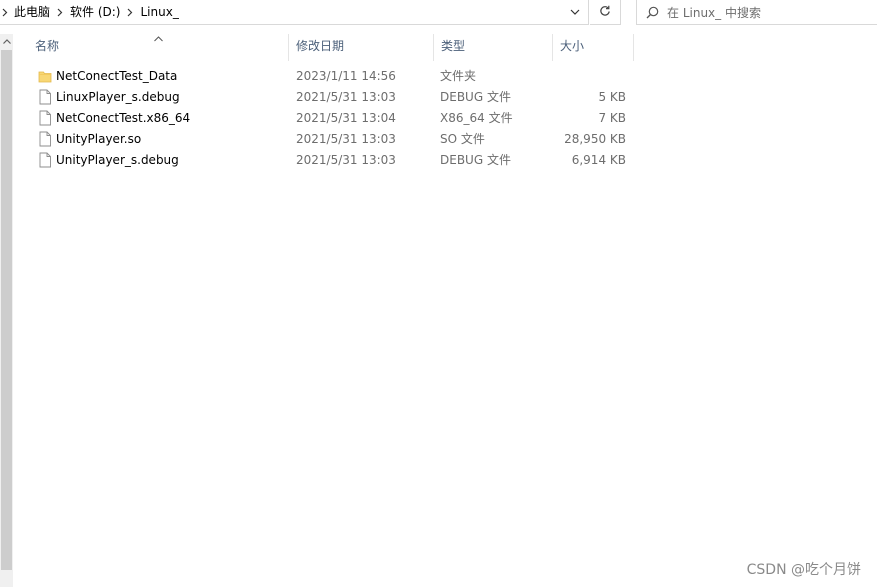  Describe the element at coordinates (598, 160) in the screenshot. I see `file-size: 6,914 KB` at that location.